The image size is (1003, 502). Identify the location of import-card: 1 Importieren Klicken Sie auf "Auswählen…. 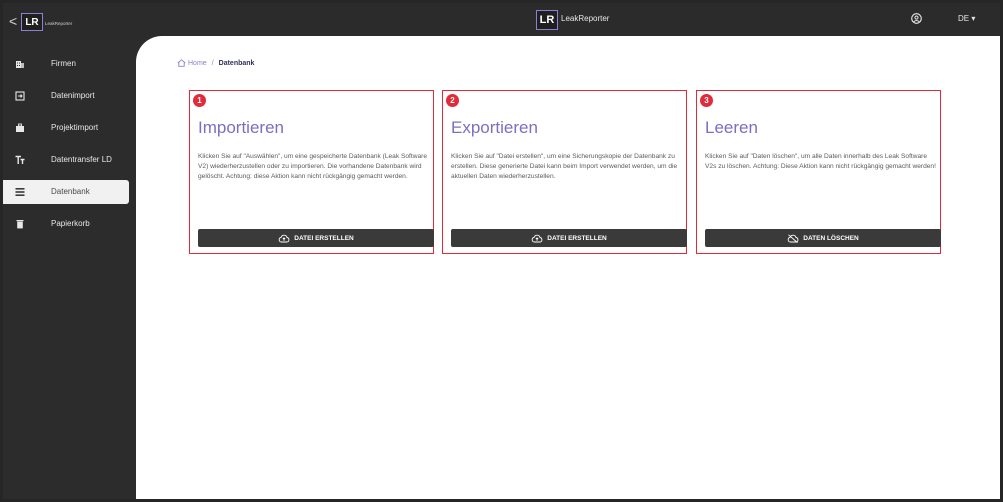
(311, 172).